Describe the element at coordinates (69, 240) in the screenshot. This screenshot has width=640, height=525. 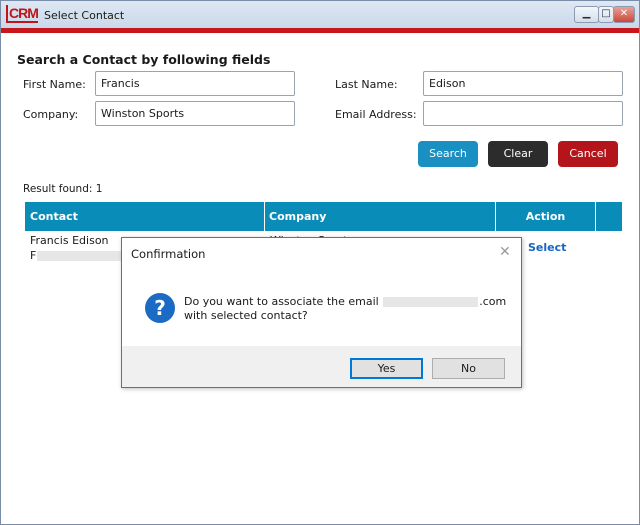
I see `row-contact-name: Francis Edison` at that location.